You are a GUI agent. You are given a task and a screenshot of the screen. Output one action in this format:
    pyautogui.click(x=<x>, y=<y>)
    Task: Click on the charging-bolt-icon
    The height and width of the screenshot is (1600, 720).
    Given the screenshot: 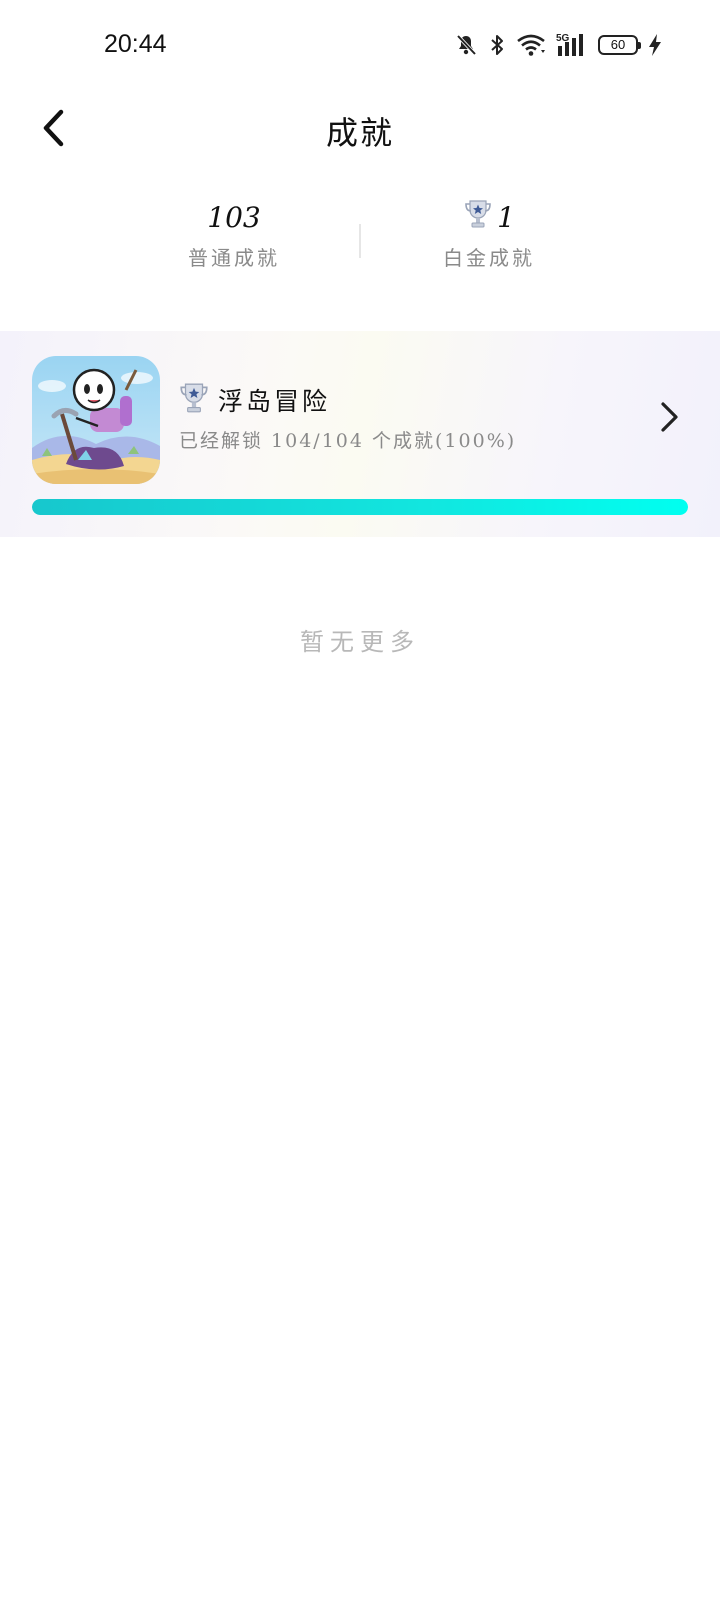 What is the action you would take?
    pyautogui.click(x=655, y=45)
    